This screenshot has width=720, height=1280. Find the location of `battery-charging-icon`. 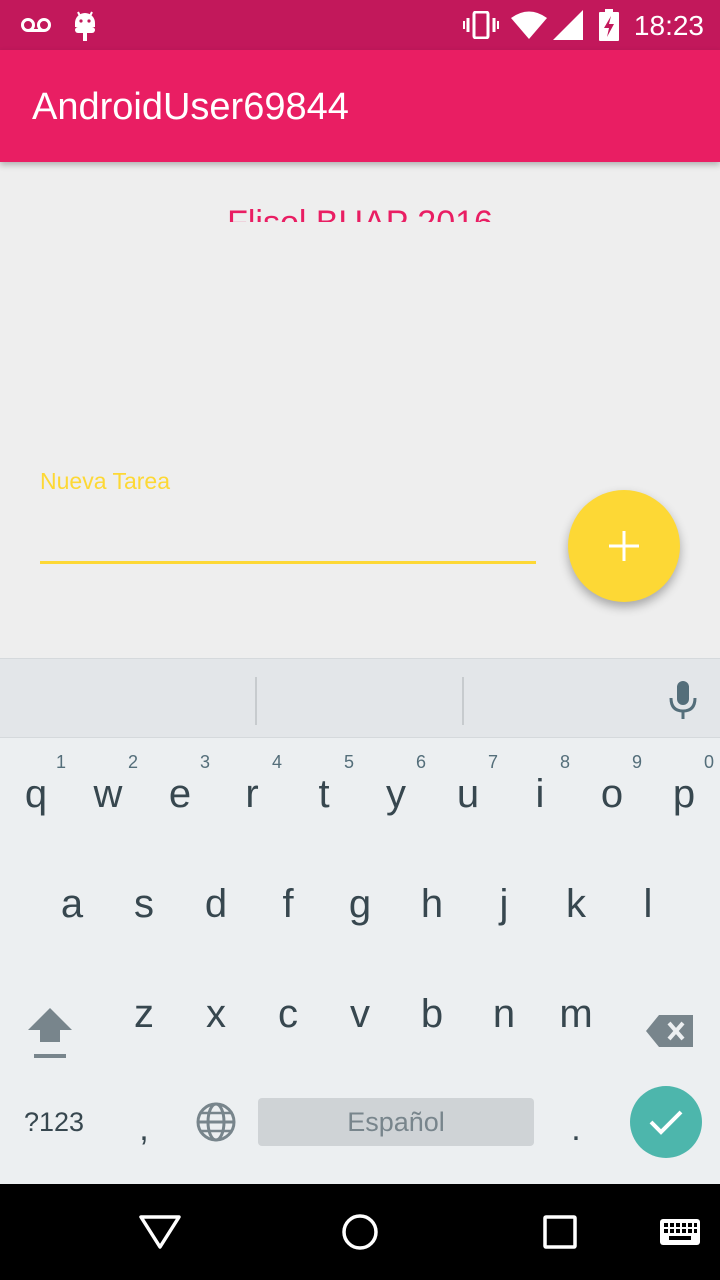

battery-charging-icon is located at coordinates (609, 25).